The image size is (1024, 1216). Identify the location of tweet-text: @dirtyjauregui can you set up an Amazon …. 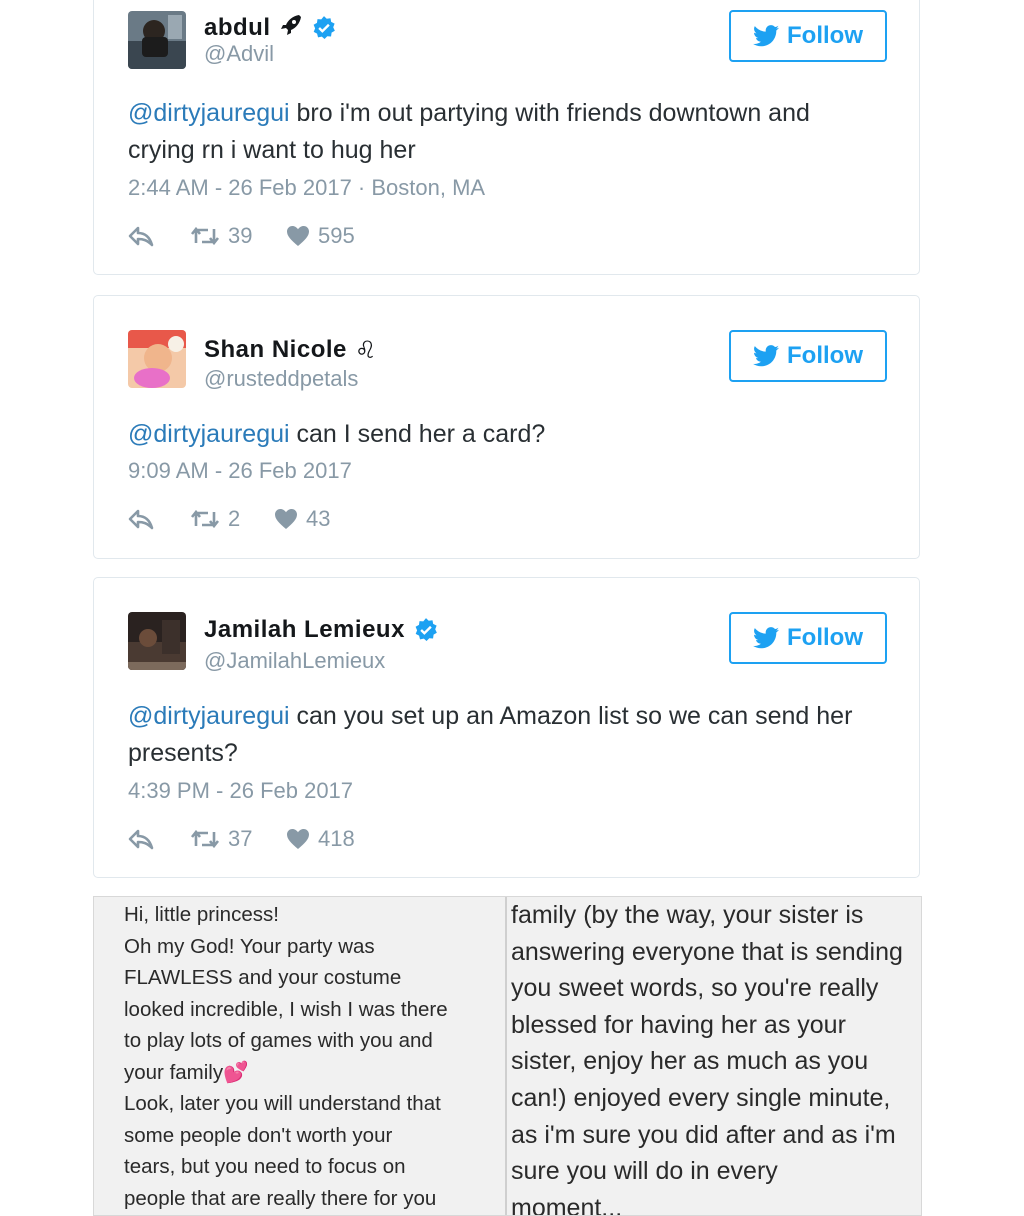
(498, 735).